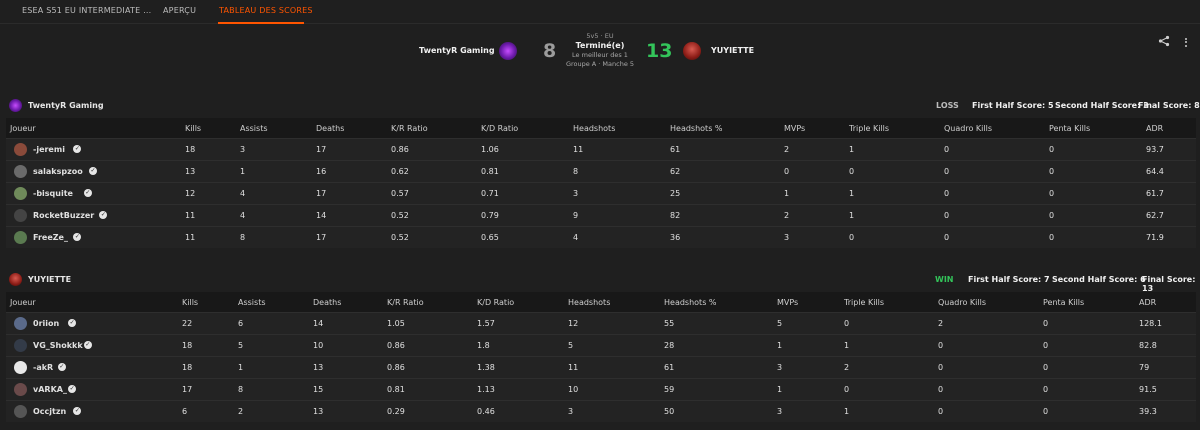  What do you see at coordinates (266, 10) in the screenshot?
I see `tab-scoreboard: TABLEAU DES SCORES` at bounding box center [266, 10].